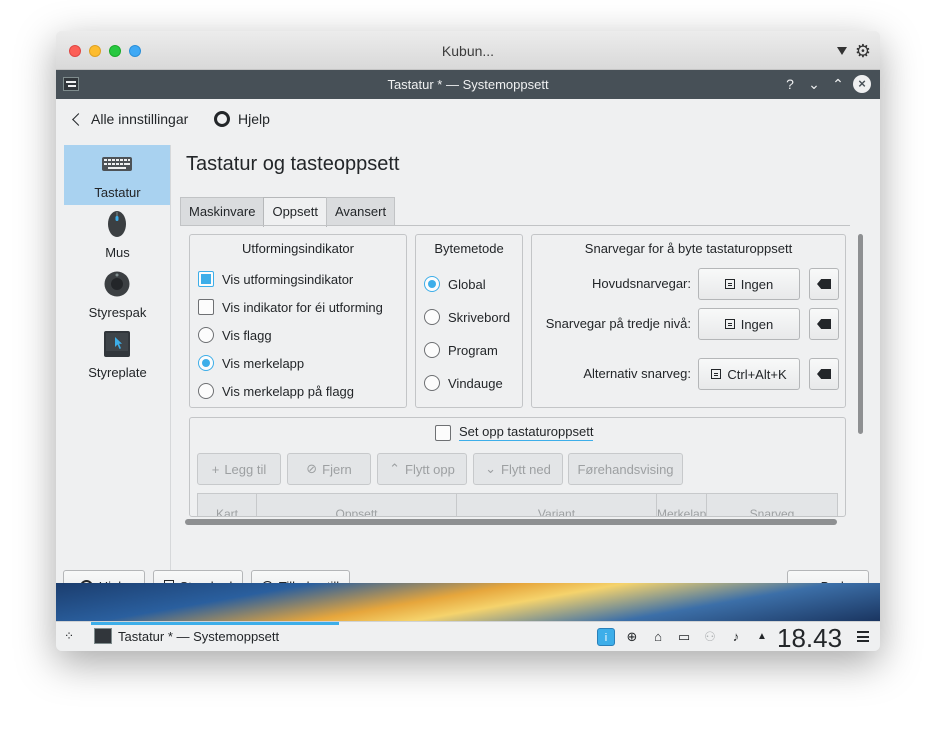 This screenshot has width=936, height=732. What do you see at coordinates (422, 469) in the screenshot?
I see `move-up-button: ⌃ Flytt opp` at bounding box center [422, 469].